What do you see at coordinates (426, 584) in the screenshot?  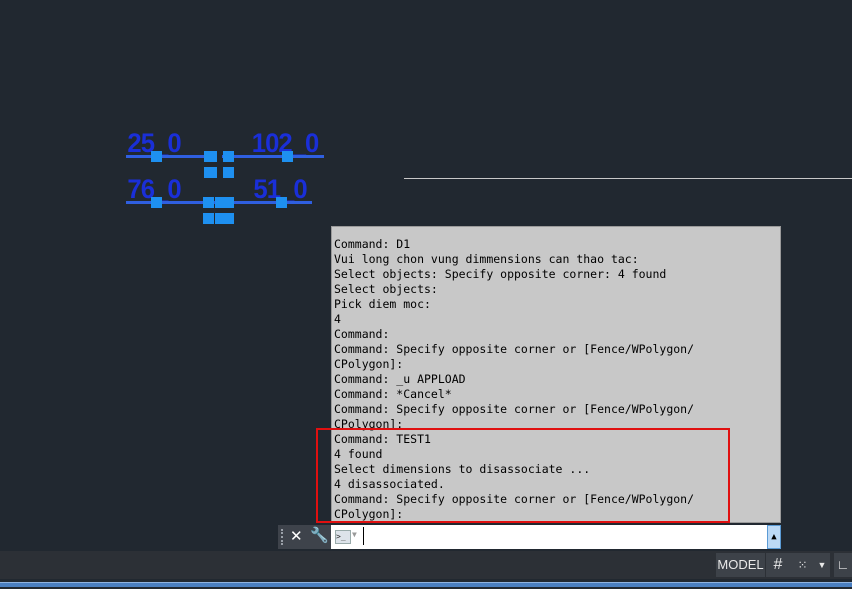 I see `bottom-border` at bounding box center [426, 584].